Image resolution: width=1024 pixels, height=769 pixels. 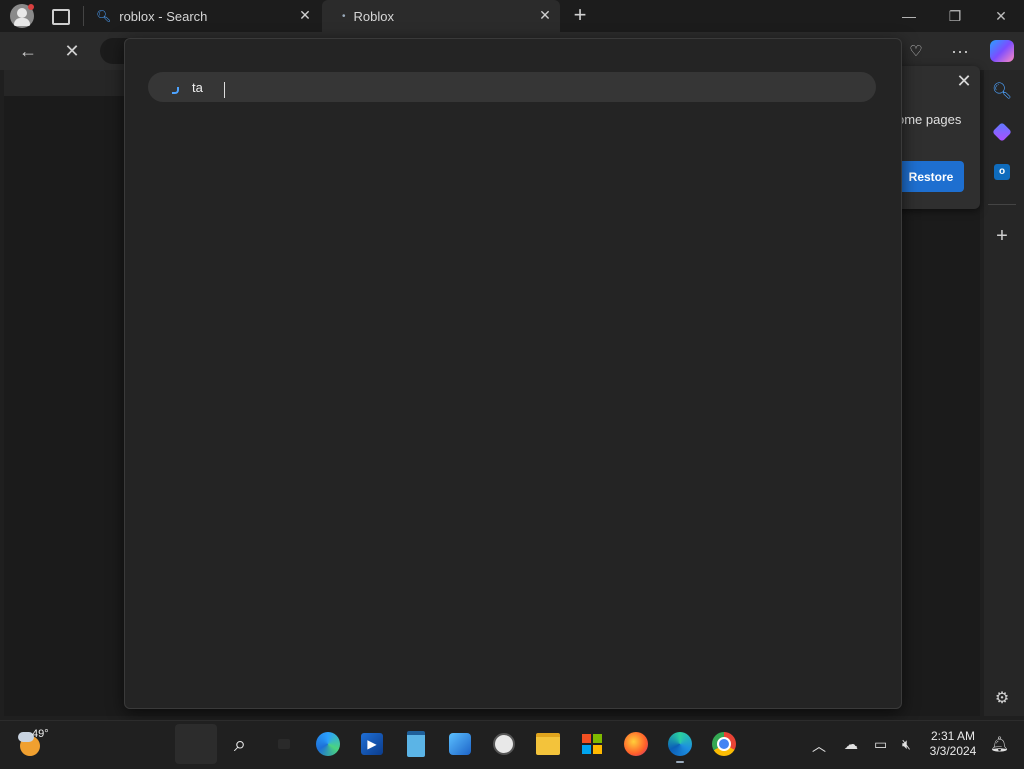 I want to click on loading-icon: •, so click(x=344, y=16).